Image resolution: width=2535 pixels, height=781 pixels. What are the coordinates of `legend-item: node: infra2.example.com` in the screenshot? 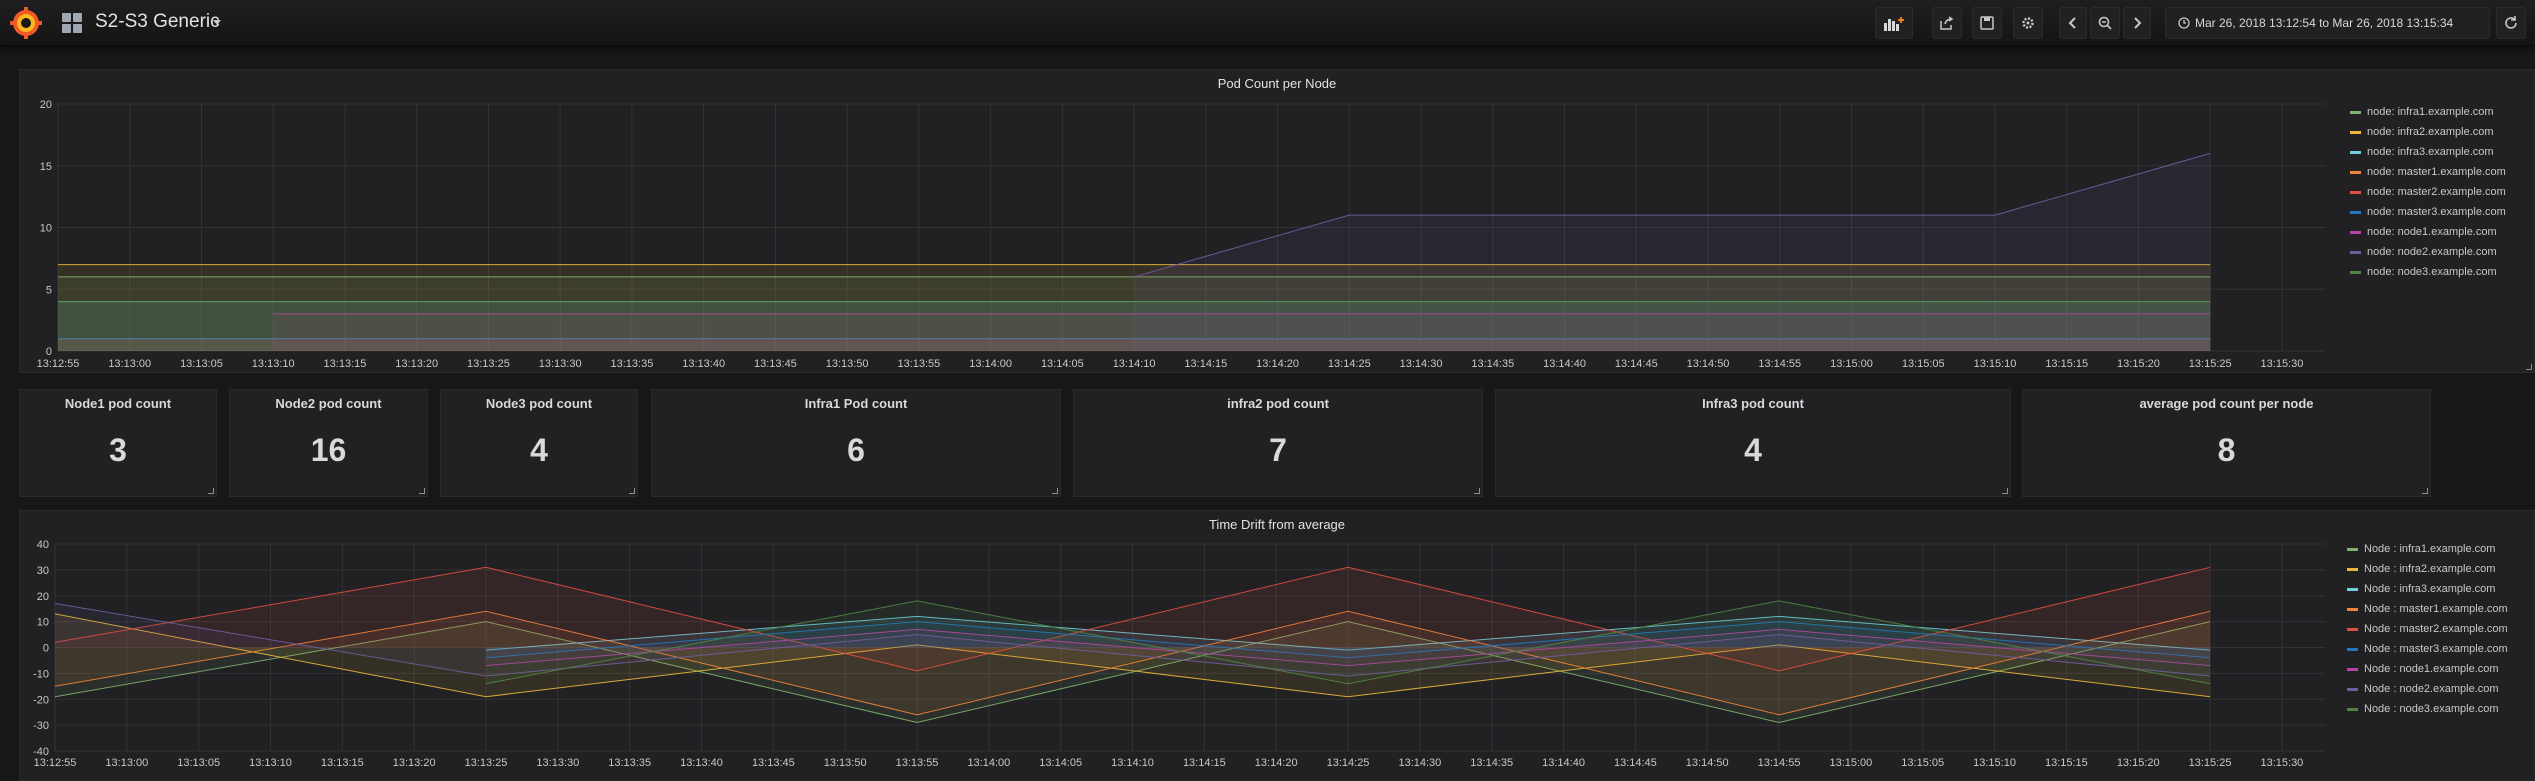 It's located at (2422, 132).